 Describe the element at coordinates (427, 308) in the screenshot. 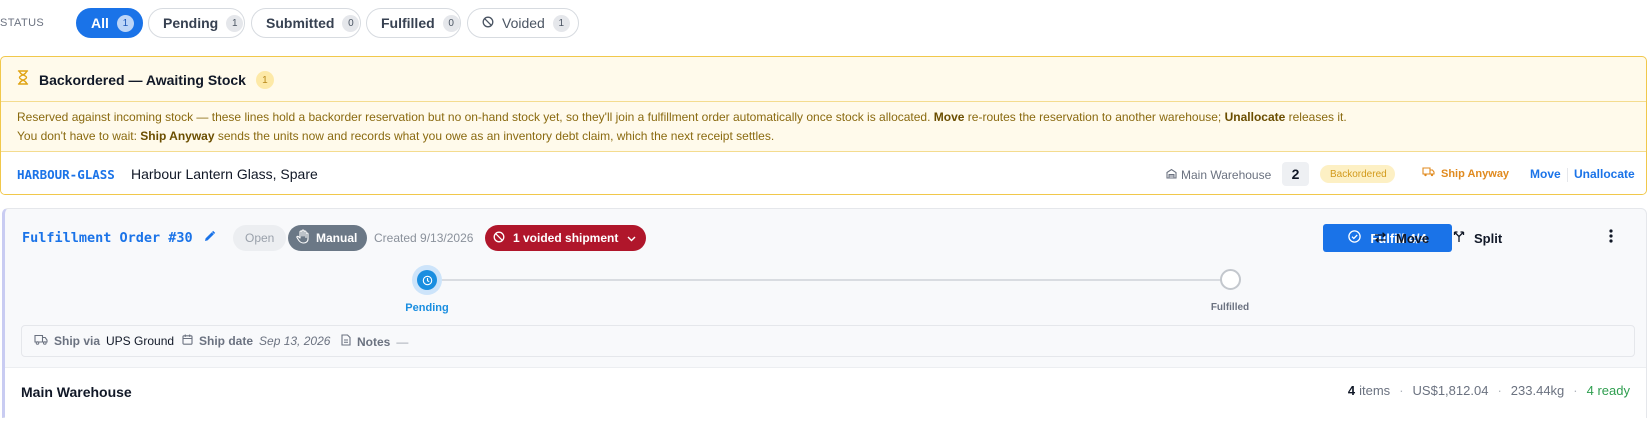

I see `step-pending-label: Pending` at that location.